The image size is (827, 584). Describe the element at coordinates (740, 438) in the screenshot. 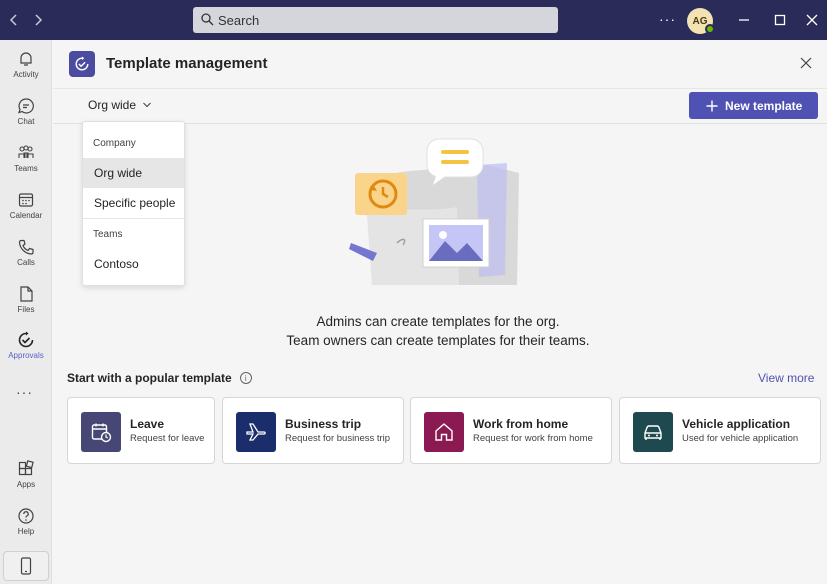

I see `card-subtitle: Used for vehicle application` at that location.